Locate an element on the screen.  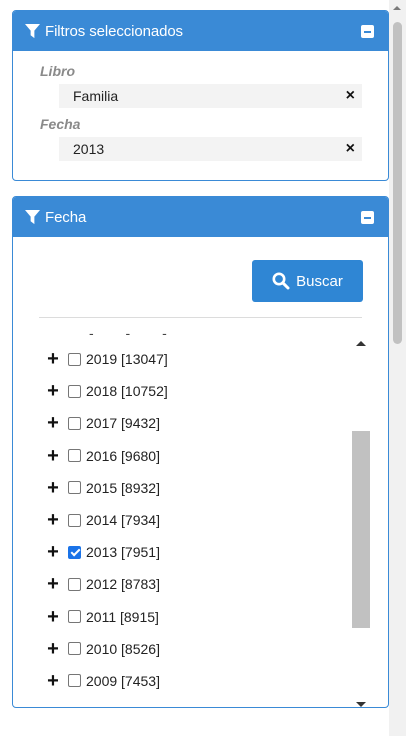
filter-label-fecha: Fecha is located at coordinates (60, 124).